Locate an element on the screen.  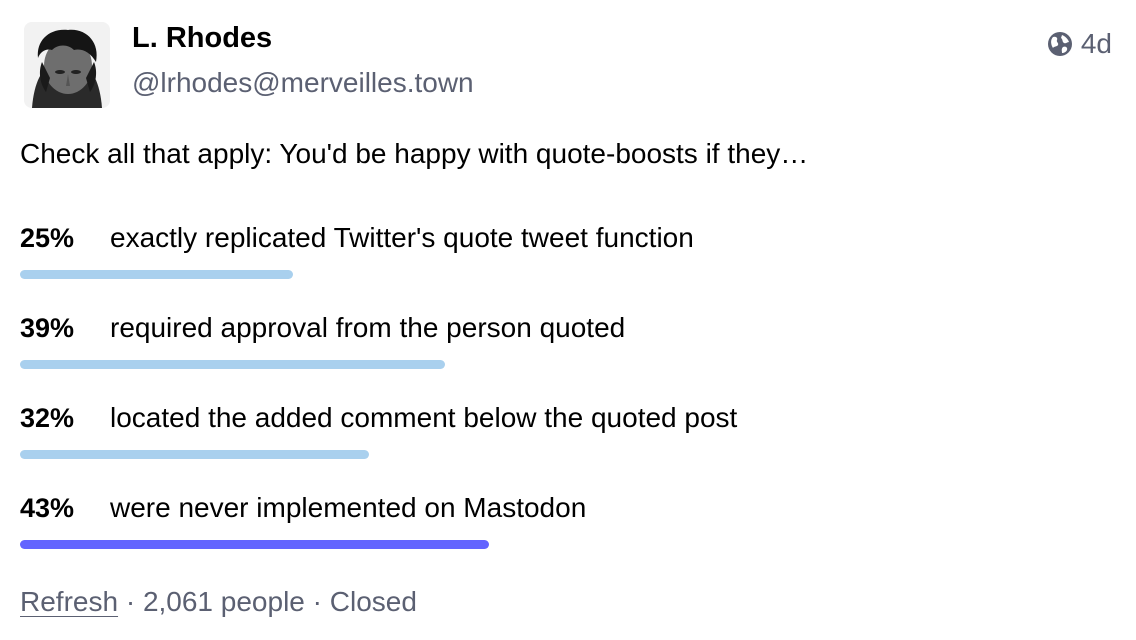
poll-option-percent: 25% is located at coordinates (47, 238).